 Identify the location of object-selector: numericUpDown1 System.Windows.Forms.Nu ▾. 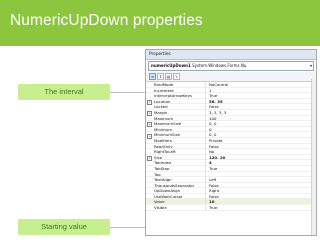
(231, 66).